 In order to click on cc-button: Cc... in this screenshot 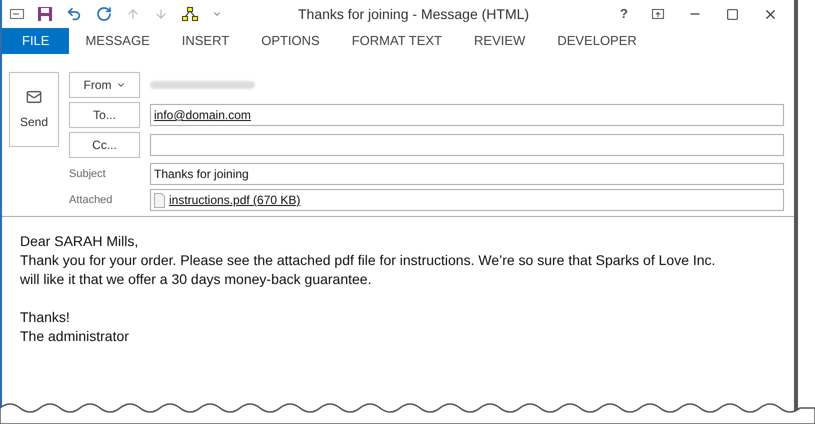, I will do `click(104, 145)`.